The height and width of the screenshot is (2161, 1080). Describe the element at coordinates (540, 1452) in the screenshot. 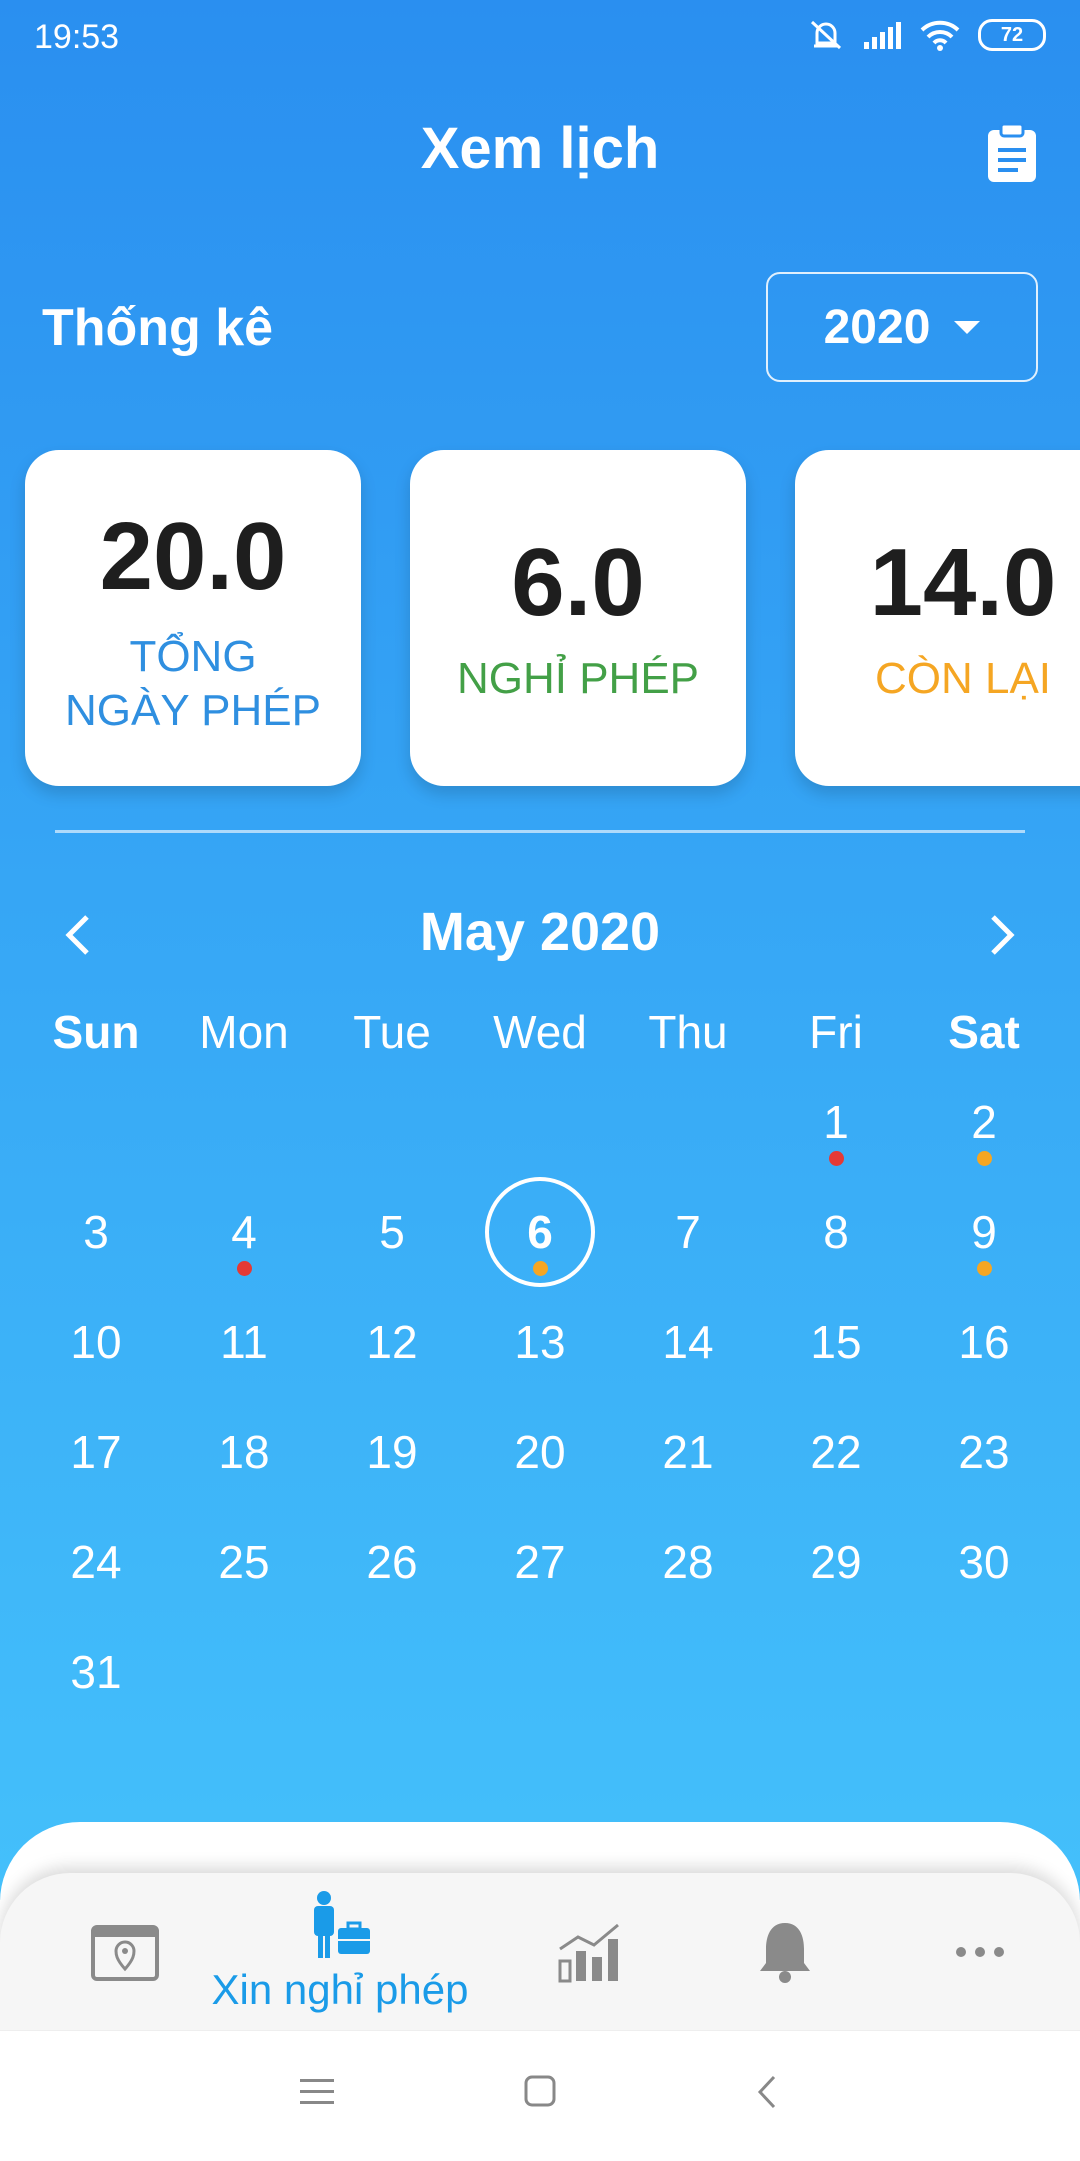

I see `calendar-day: 20` at that location.